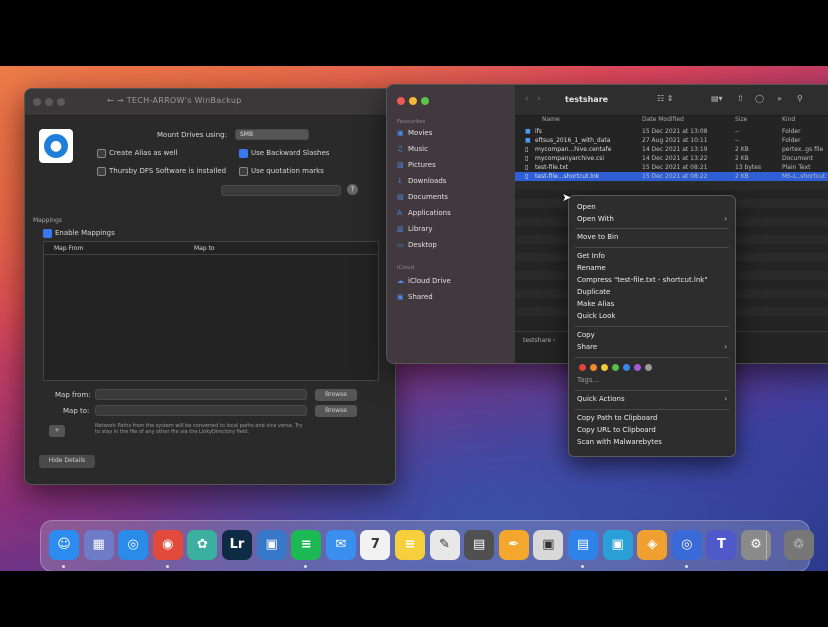 This screenshot has height=627, width=828. Describe the element at coordinates (352, 189) in the screenshot. I see `help-icon: ?` at that location.